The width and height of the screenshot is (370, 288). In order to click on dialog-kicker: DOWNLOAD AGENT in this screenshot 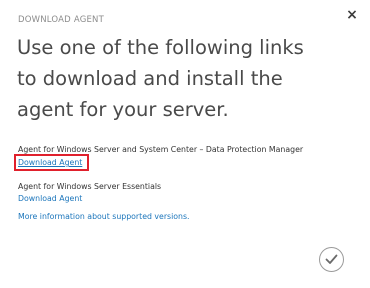, I will do `click(61, 20)`.